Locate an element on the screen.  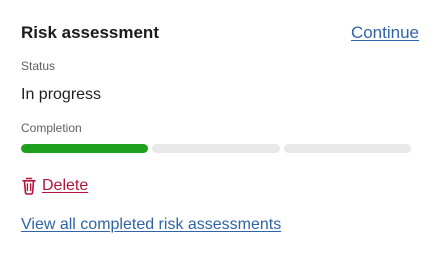
status-value: In progress is located at coordinates (61, 94).